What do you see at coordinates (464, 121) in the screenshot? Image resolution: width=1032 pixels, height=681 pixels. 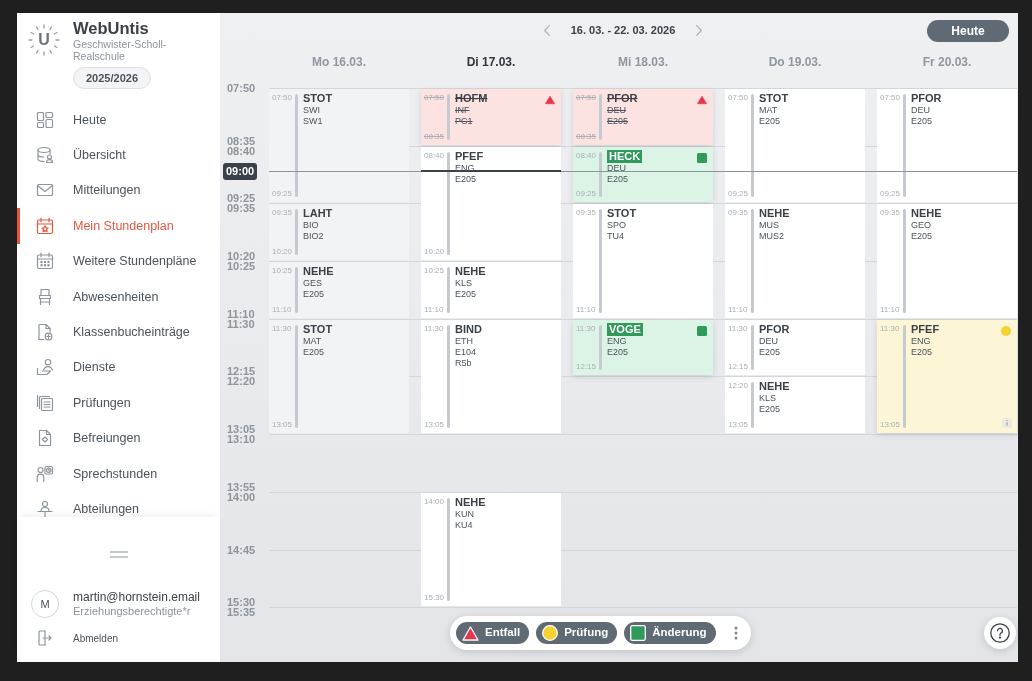 I see `lesson-detail: PC1` at bounding box center [464, 121].